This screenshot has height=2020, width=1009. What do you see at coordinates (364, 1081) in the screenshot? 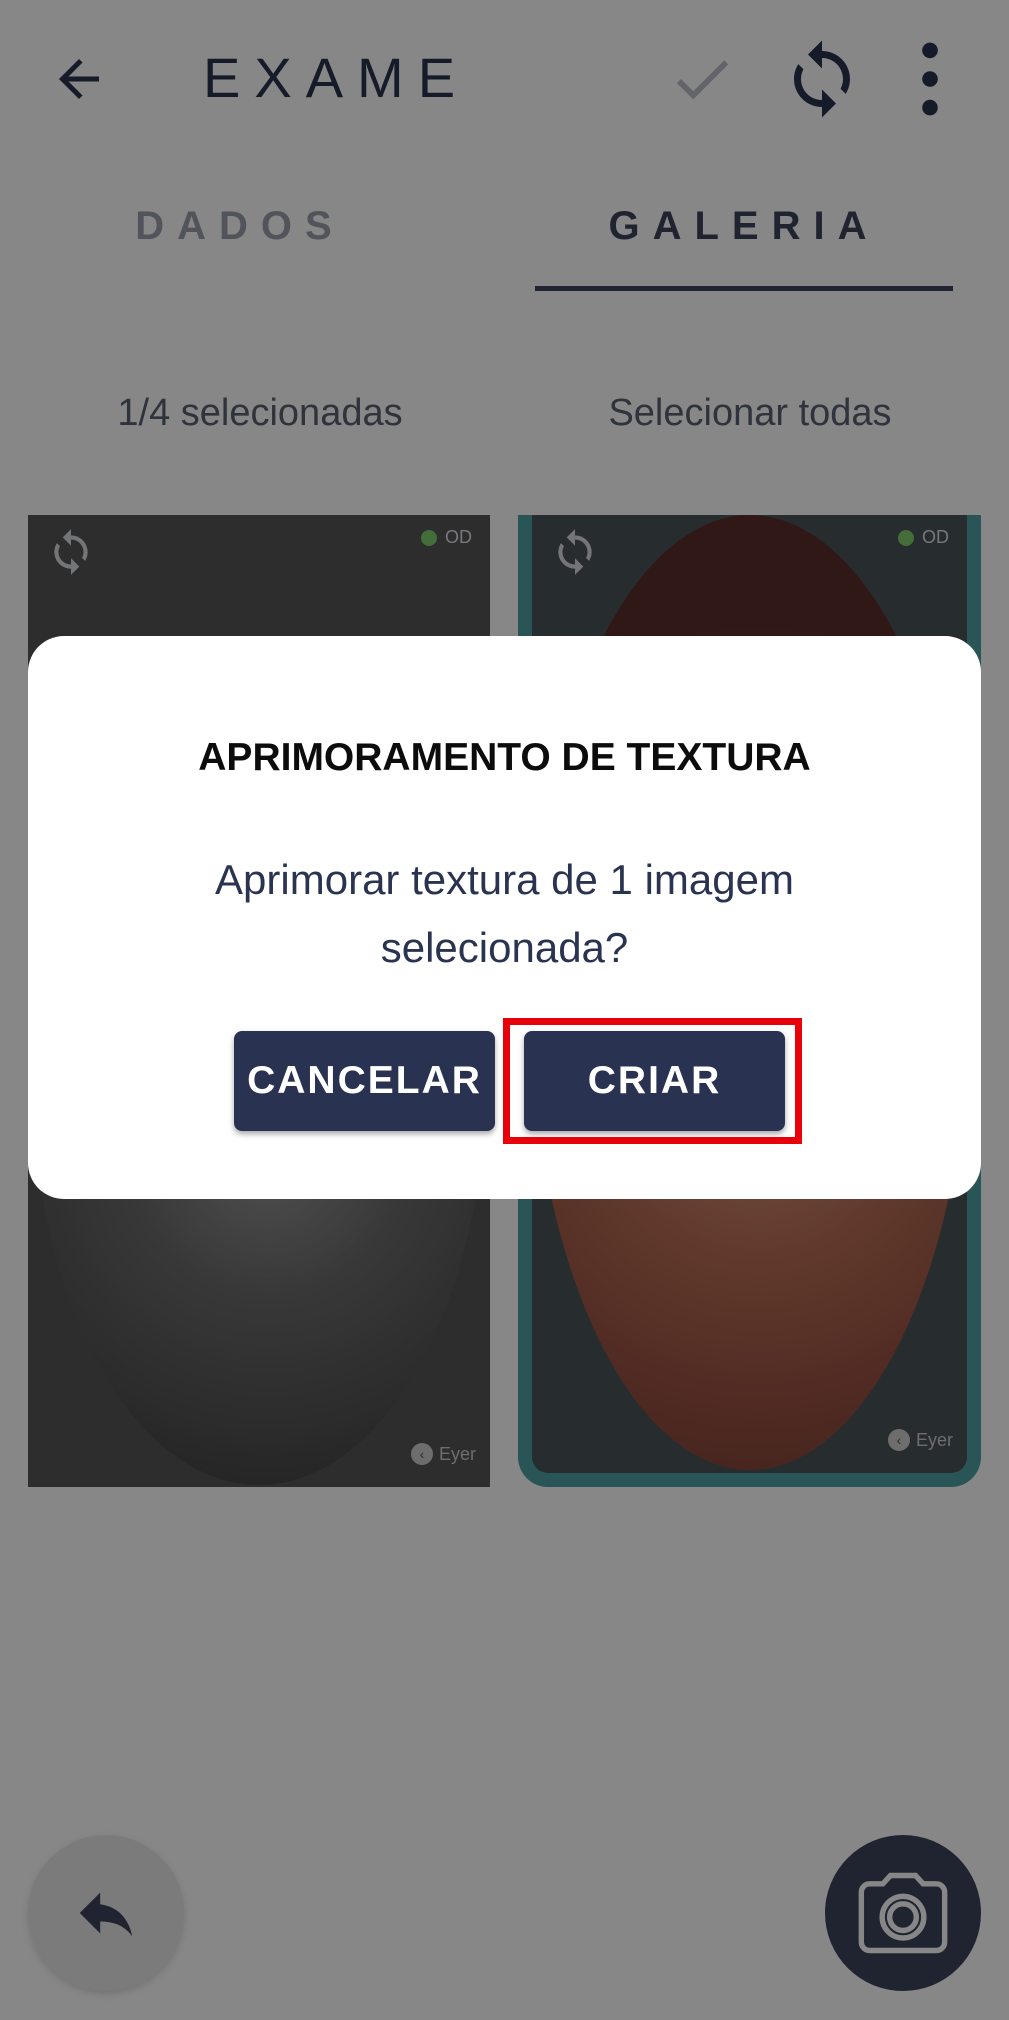
I see `cancel-button: CANCELAR` at bounding box center [364, 1081].